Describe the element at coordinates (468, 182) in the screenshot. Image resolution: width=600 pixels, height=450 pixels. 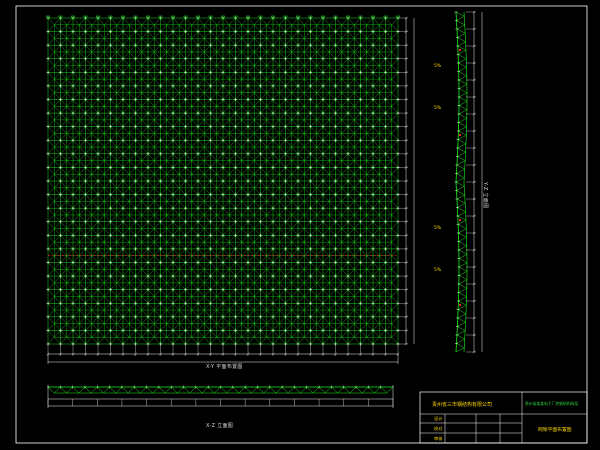
I see `yz-elevation-truss` at that location.